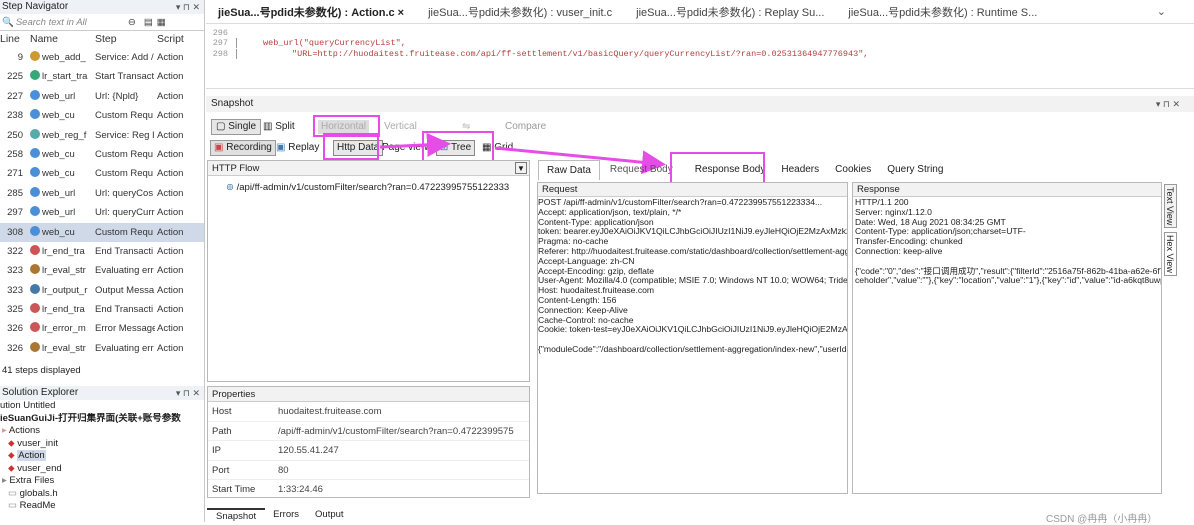  Describe the element at coordinates (236, 515) in the screenshot. I see `tab-snapshot: Snapshot` at that location.